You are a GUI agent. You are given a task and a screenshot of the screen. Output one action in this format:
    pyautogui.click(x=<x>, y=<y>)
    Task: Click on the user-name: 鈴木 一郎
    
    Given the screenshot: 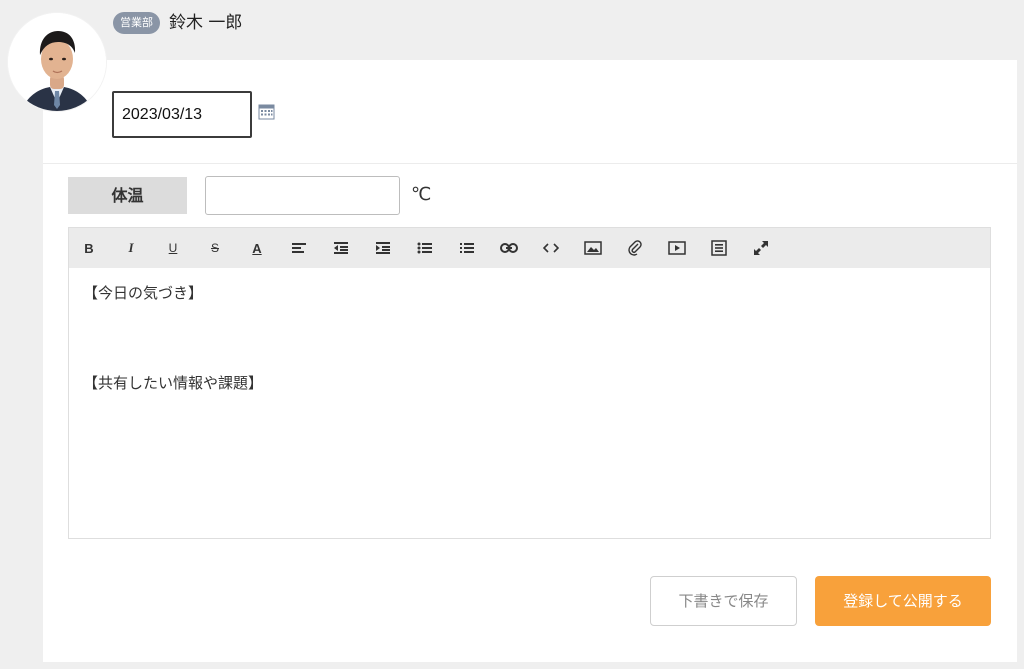 What is the action you would take?
    pyautogui.click(x=206, y=23)
    